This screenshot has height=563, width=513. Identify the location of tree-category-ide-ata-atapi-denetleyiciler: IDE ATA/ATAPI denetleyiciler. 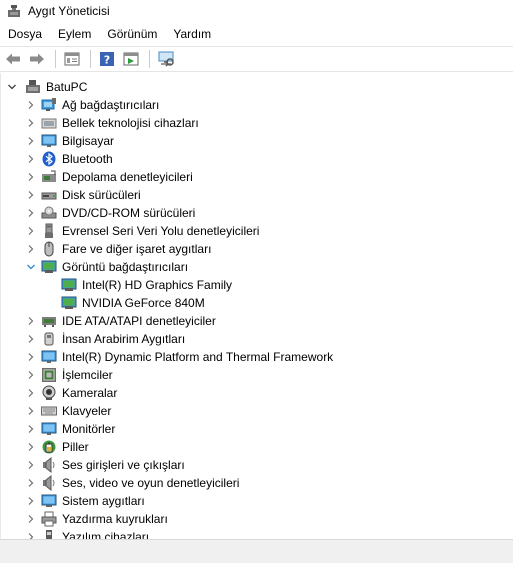
(120, 321).